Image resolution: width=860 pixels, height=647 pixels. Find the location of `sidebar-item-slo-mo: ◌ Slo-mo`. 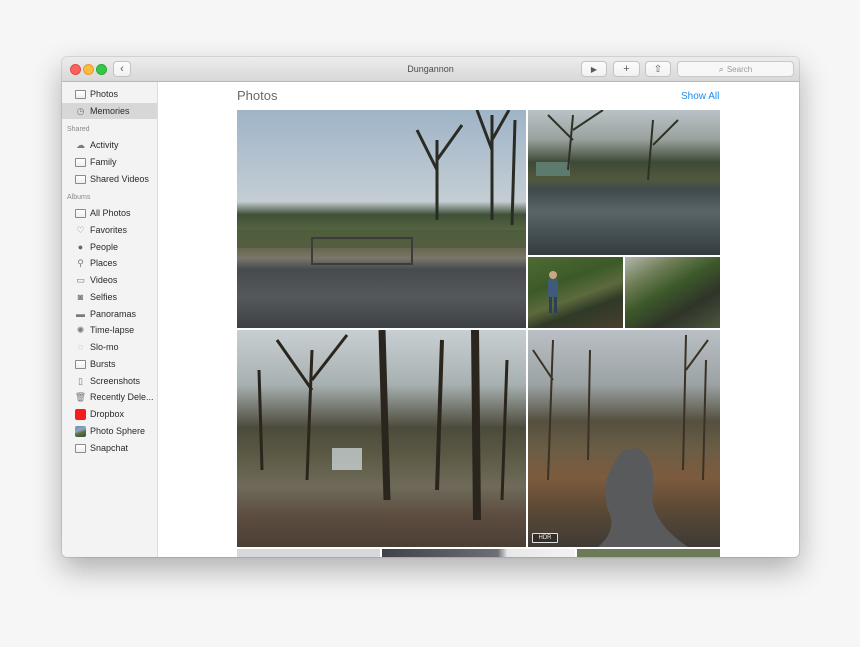

sidebar-item-slo-mo: ◌ Slo-mo is located at coordinates (109, 347).